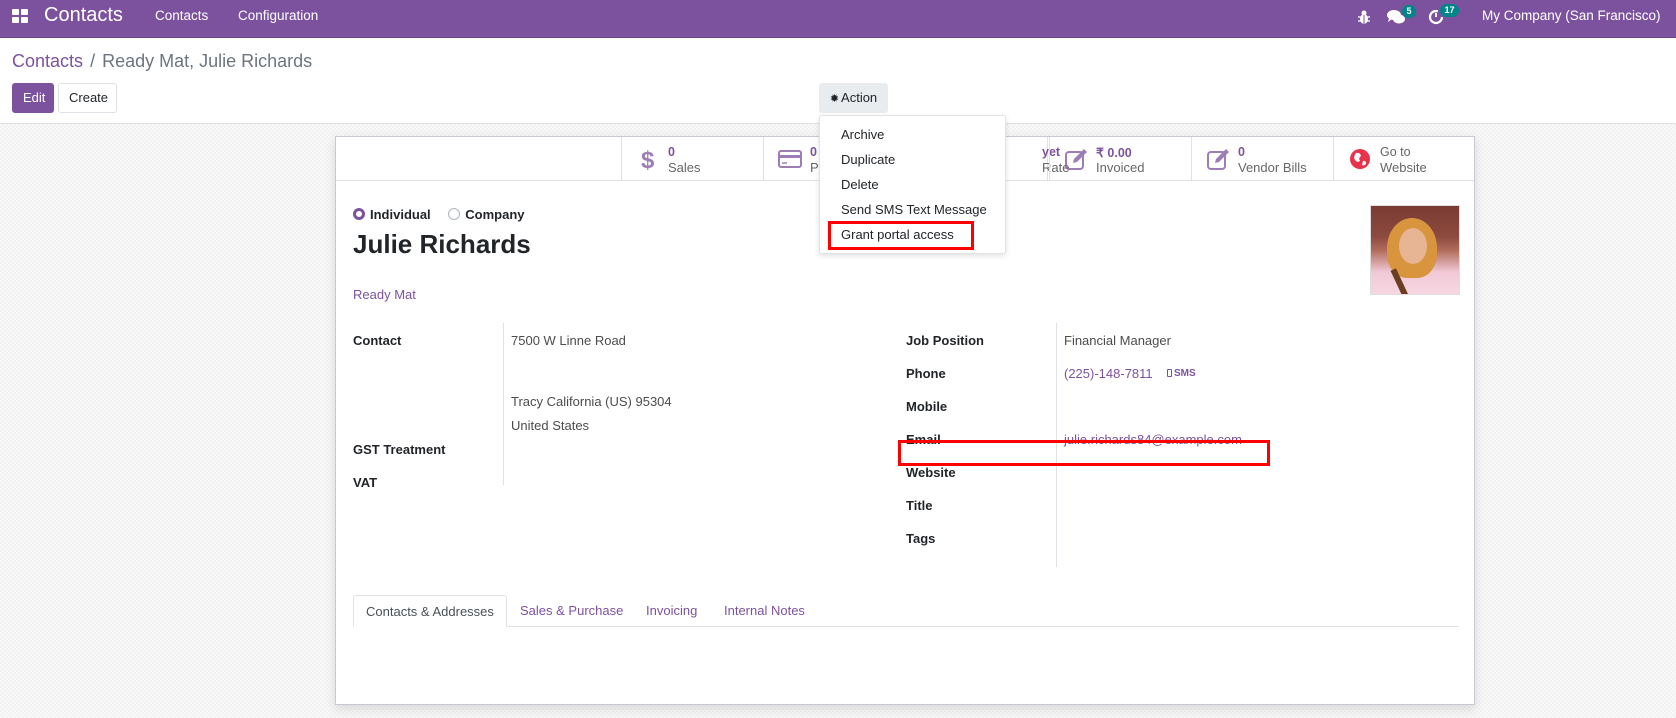 This screenshot has height=718, width=1676. Describe the element at coordinates (1272, 167) in the screenshot. I see `stat-label: Vendor Bills` at that location.